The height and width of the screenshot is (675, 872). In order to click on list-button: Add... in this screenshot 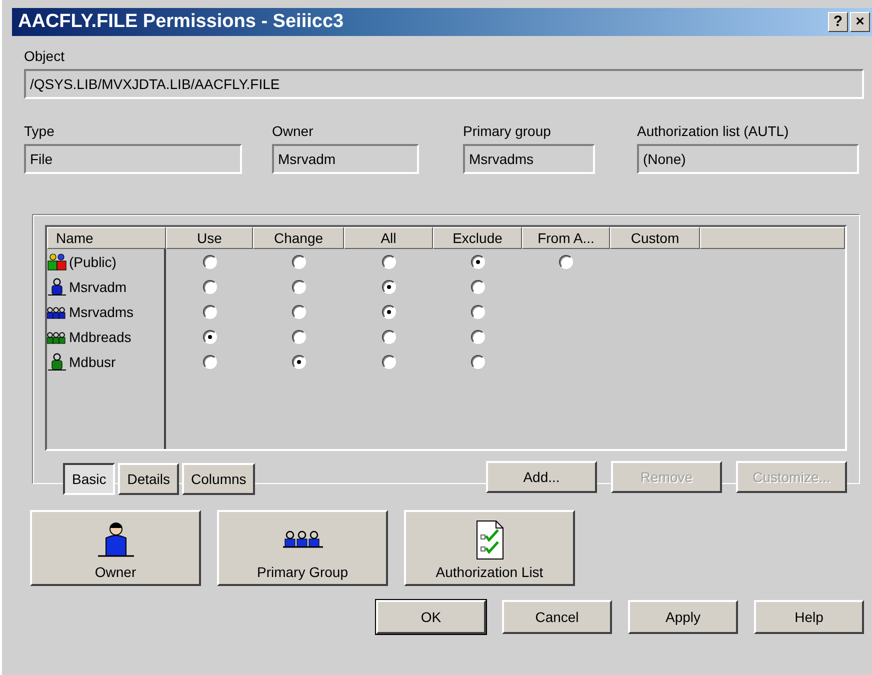, I will do `click(541, 477)`.